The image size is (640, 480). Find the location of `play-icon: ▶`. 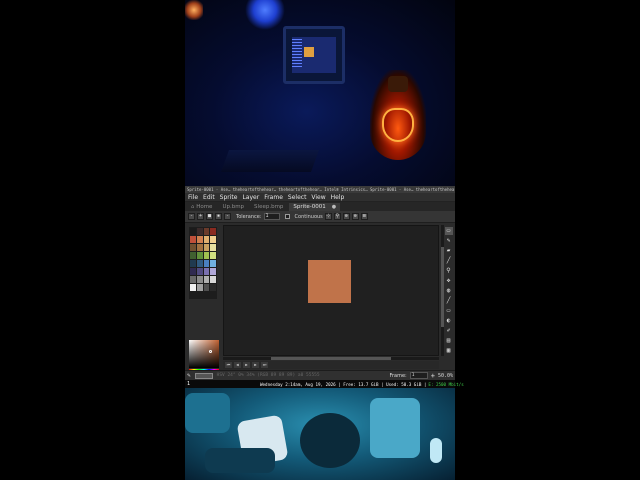

play-icon: ▶ is located at coordinates (246, 365).